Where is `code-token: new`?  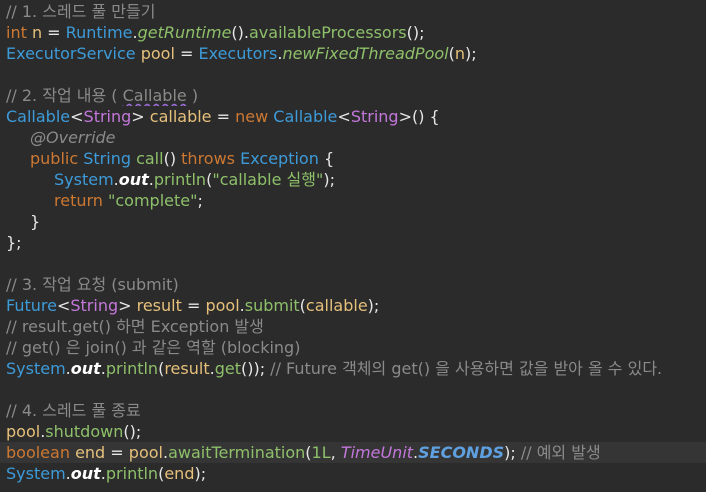 code-token: new is located at coordinates (252, 116).